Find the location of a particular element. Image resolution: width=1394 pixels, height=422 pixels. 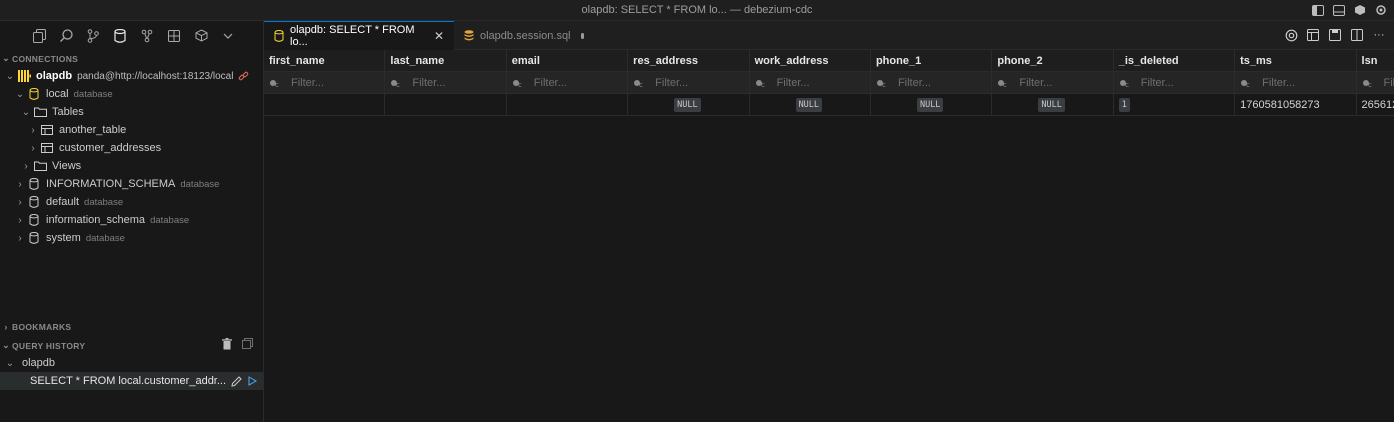

toggle-panel-icon is located at coordinates (1339, 10).